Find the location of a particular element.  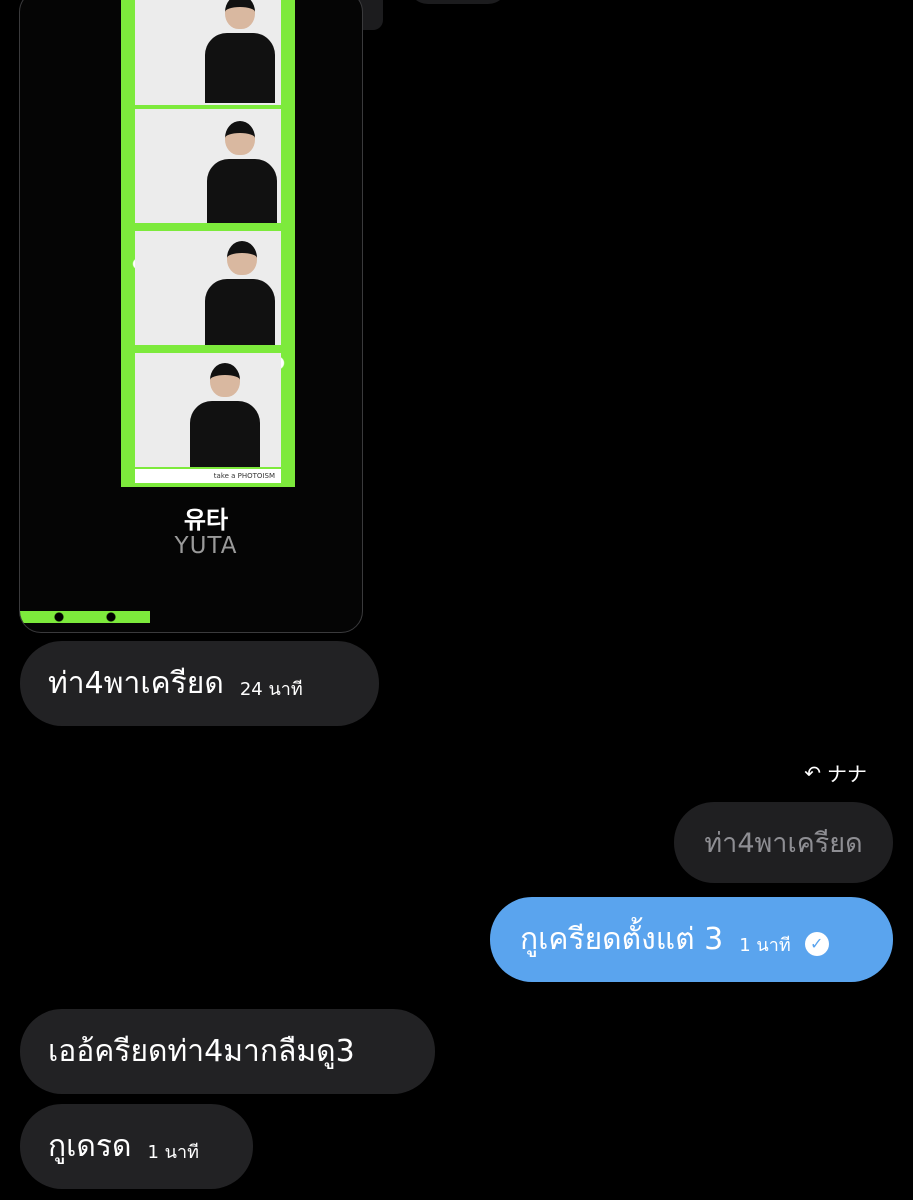

card-title-english: YUTA is located at coordinates (206, 546).